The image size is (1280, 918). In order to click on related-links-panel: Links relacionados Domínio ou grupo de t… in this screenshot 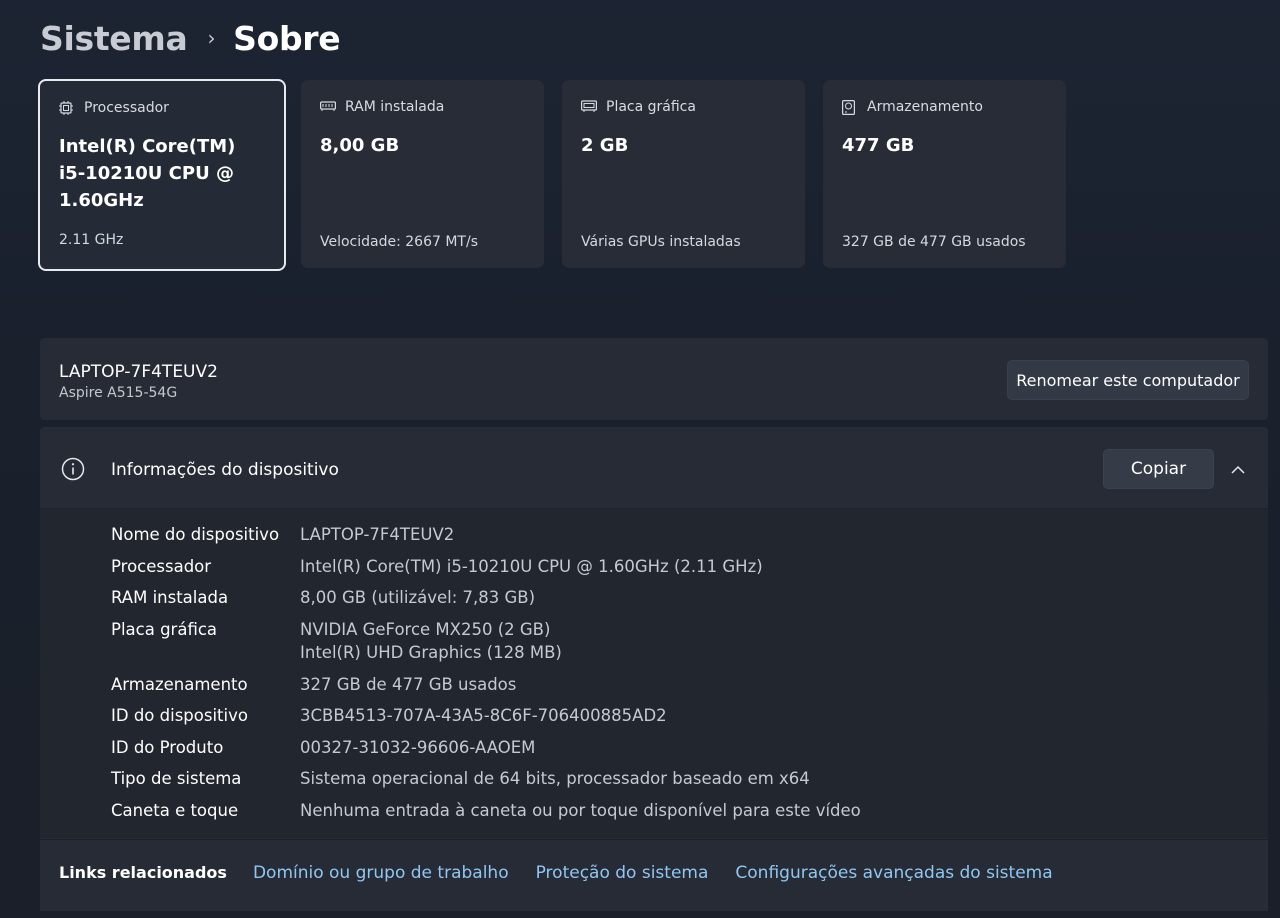, I will do `click(654, 875)`.